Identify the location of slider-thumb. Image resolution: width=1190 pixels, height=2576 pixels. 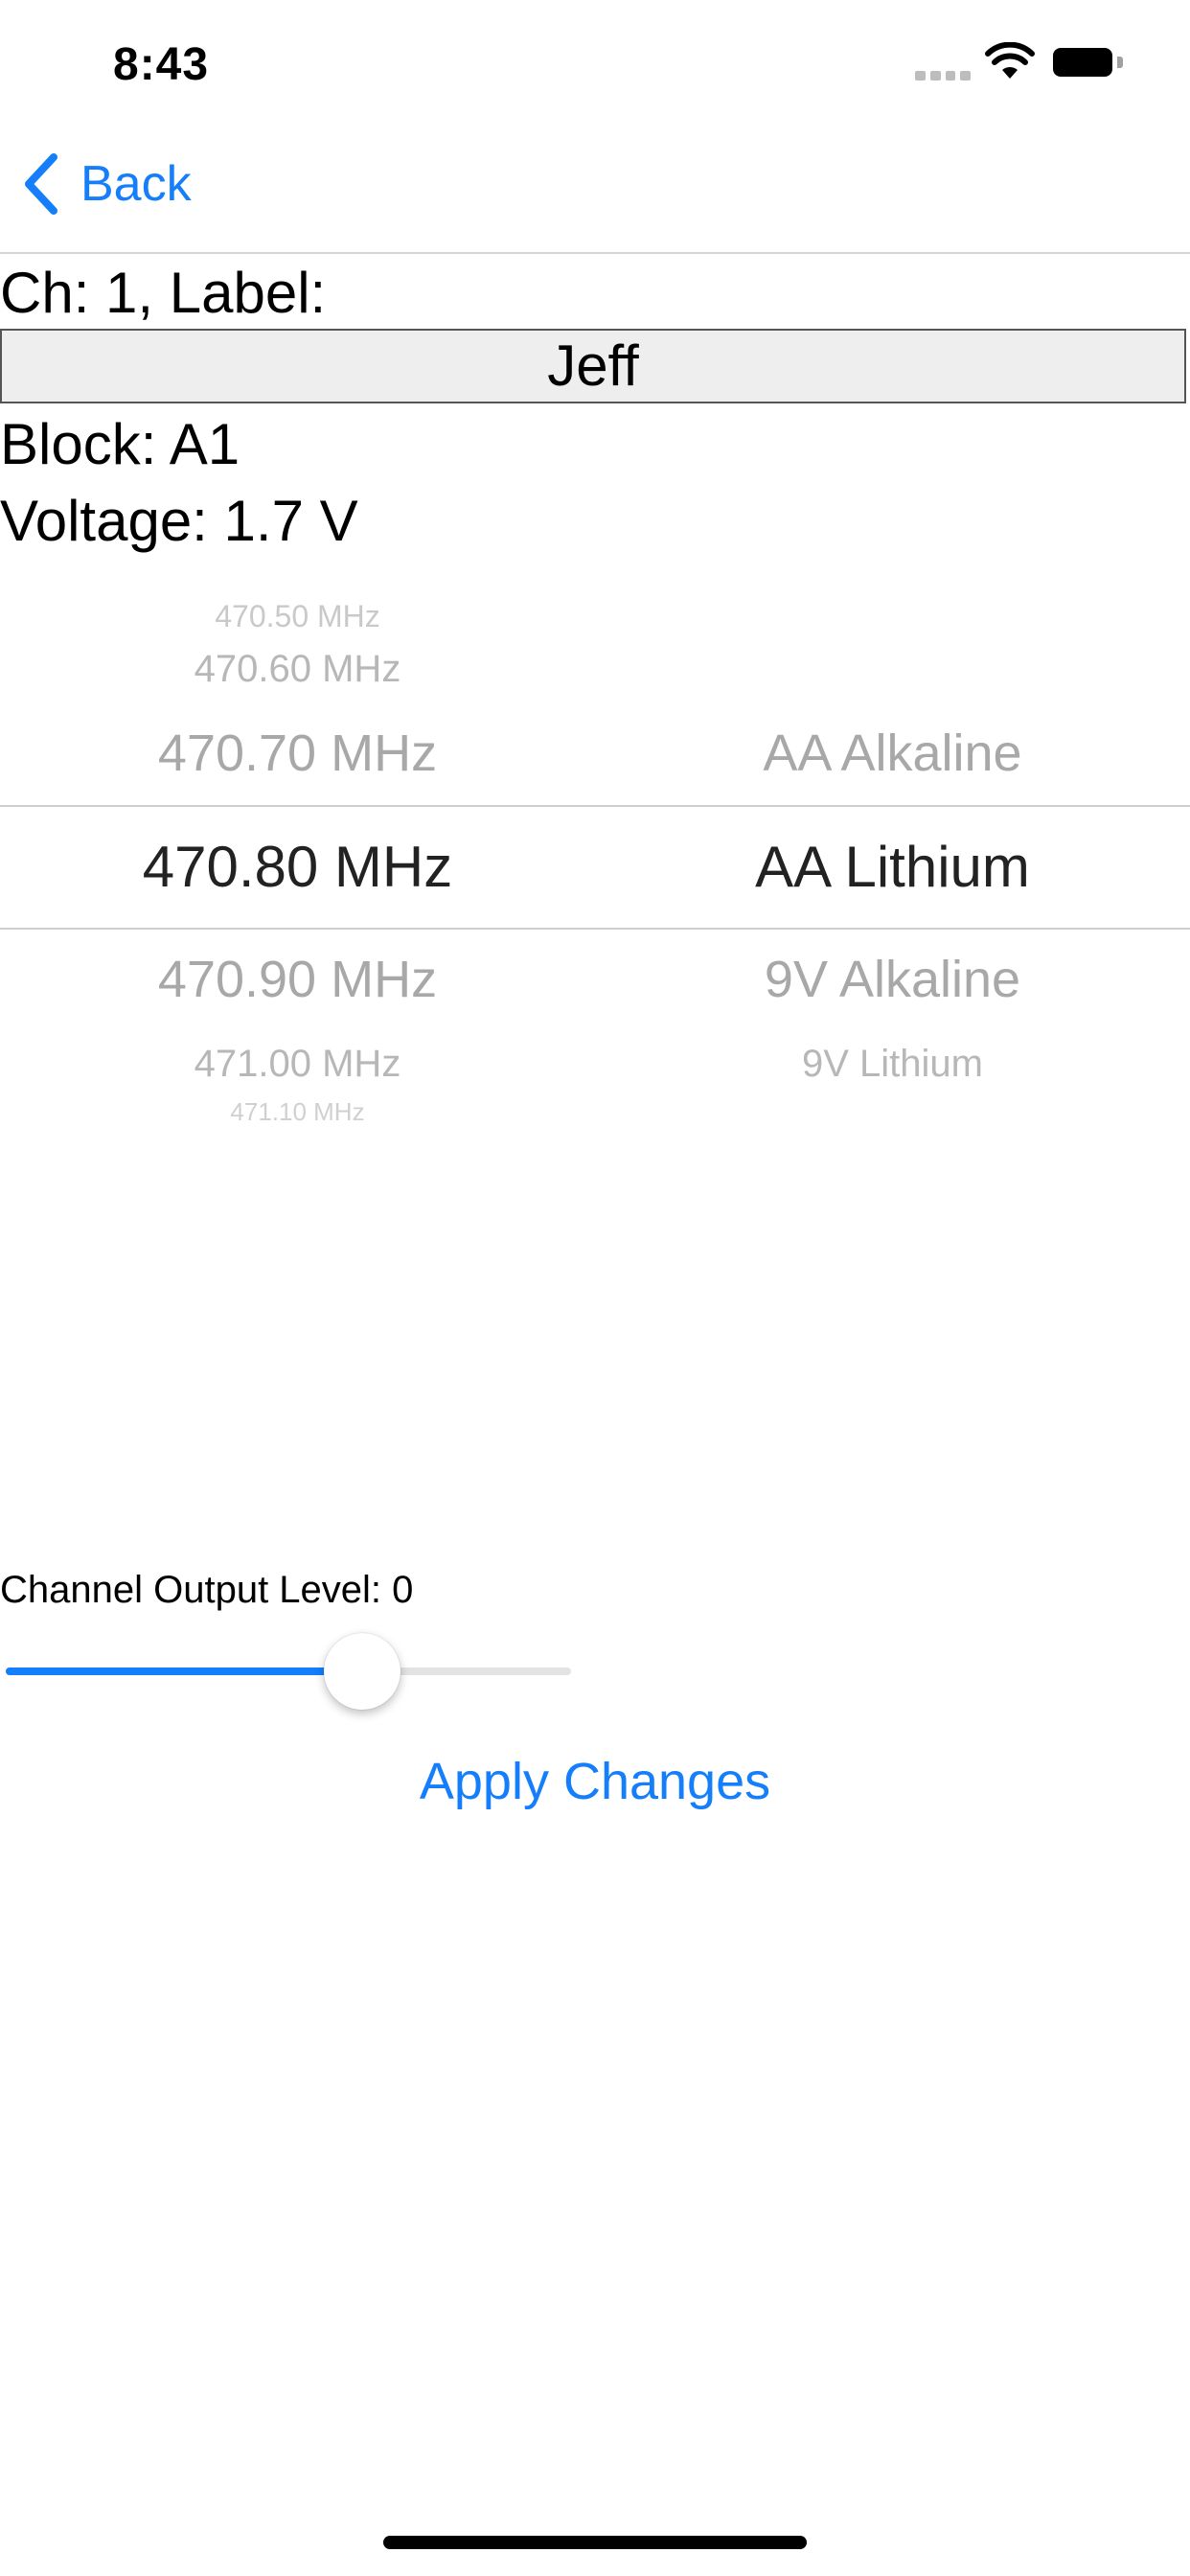
(362, 1671).